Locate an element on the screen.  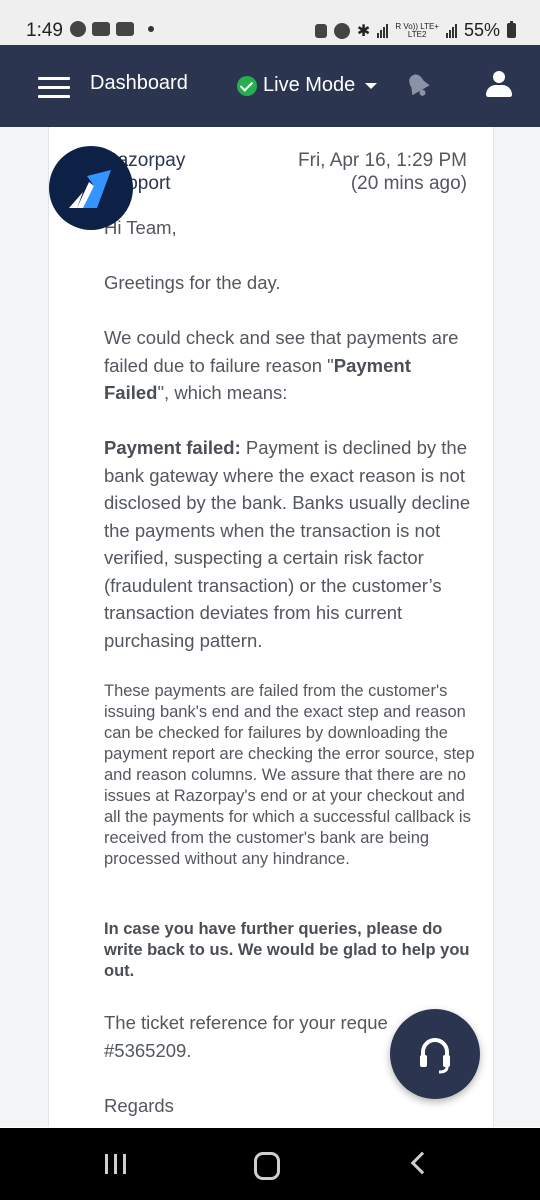
status-time: 1:49 is located at coordinates (44, 30).